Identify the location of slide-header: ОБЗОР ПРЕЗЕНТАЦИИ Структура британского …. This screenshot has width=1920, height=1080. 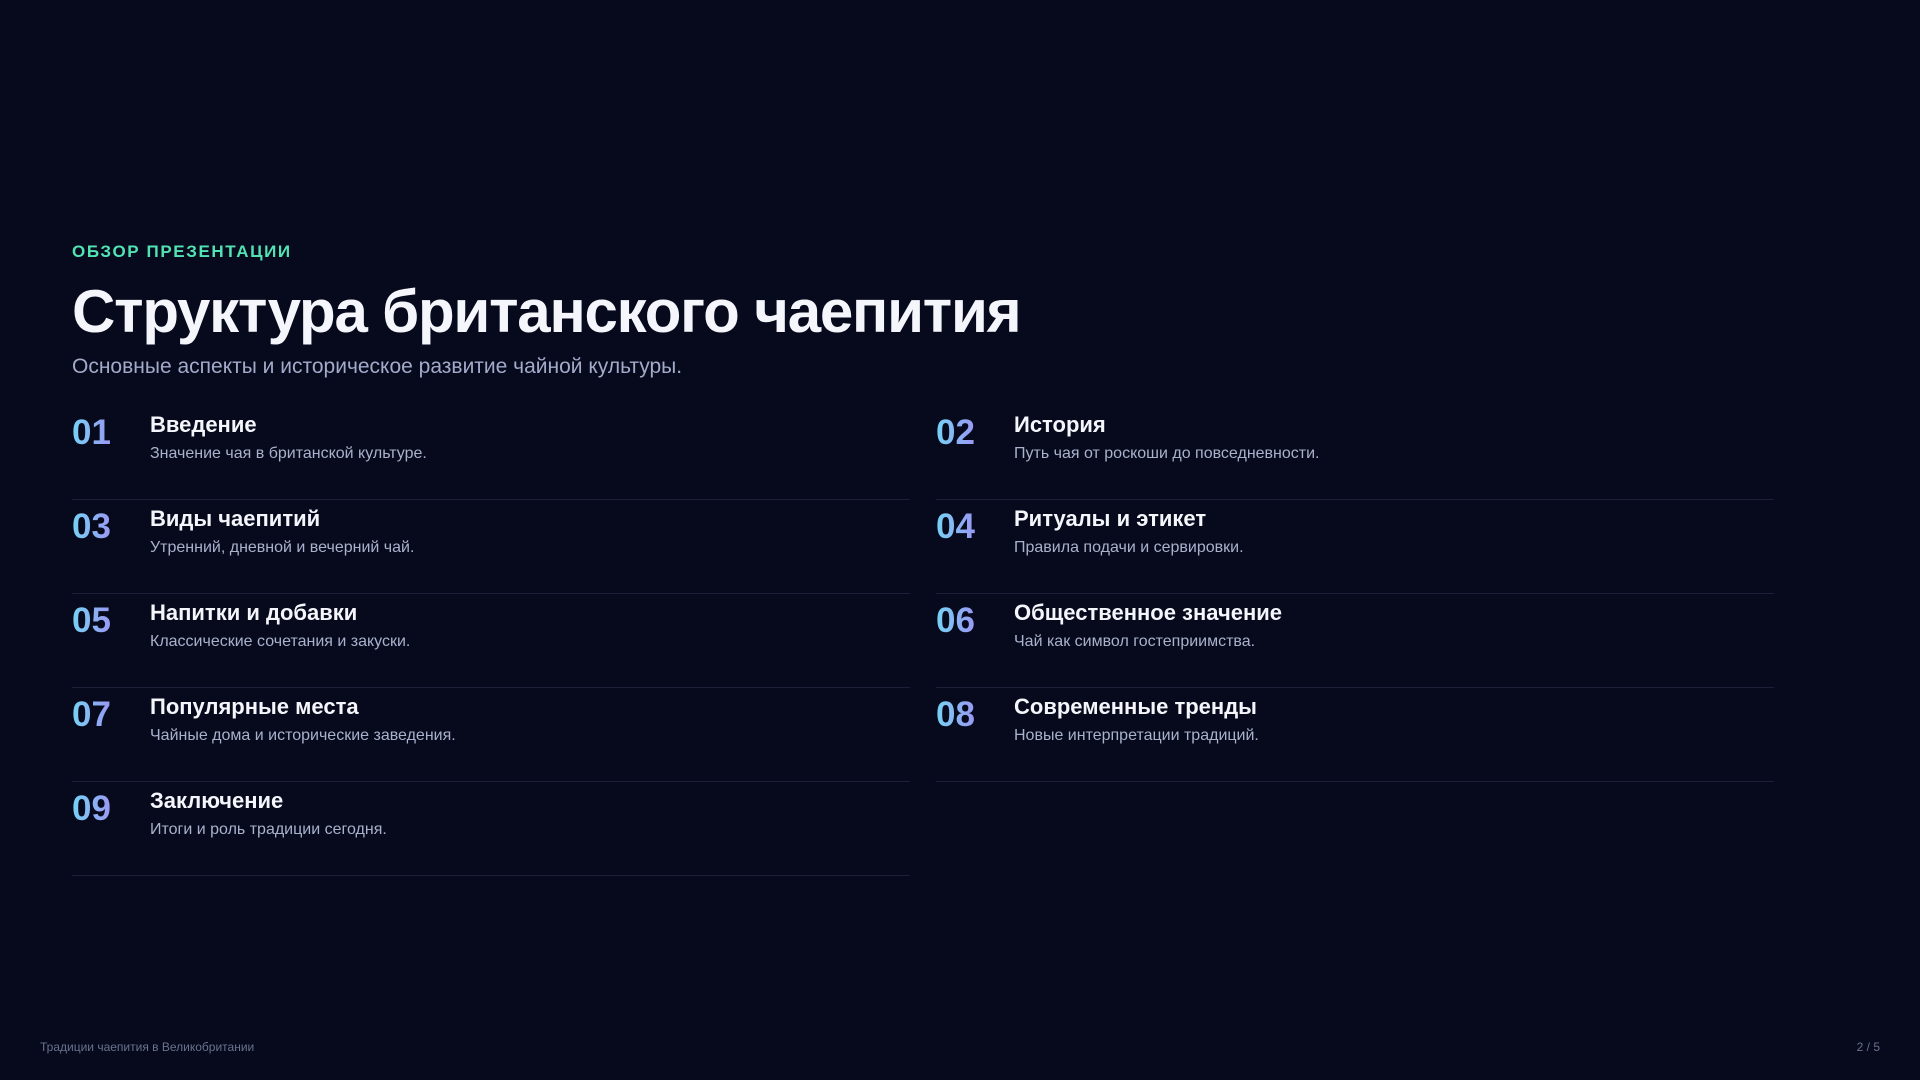
(922, 310).